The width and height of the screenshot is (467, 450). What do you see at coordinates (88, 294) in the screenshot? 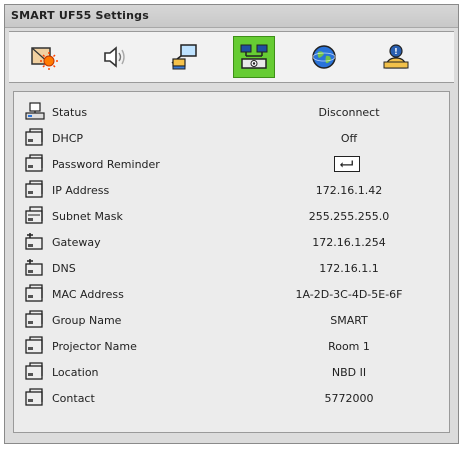
I see `setting-label: MAC Address` at bounding box center [88, 294].